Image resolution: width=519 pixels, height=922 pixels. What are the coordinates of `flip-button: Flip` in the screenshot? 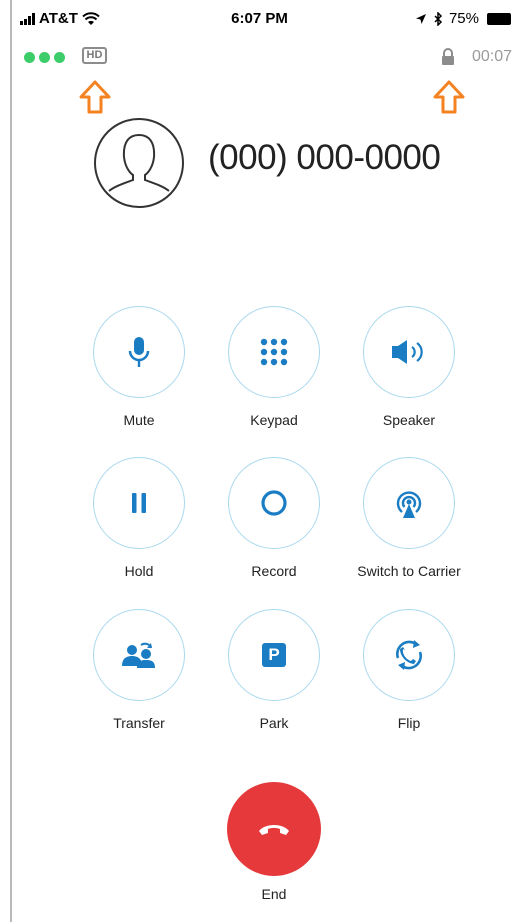 It's located at (409, 670).